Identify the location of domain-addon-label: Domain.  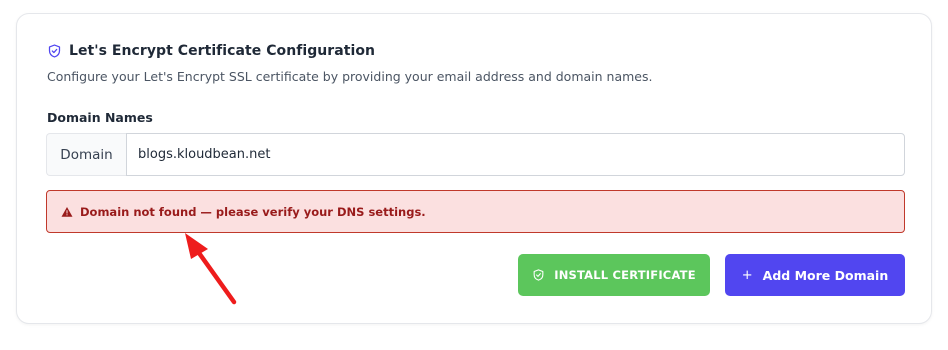
(86, 154).